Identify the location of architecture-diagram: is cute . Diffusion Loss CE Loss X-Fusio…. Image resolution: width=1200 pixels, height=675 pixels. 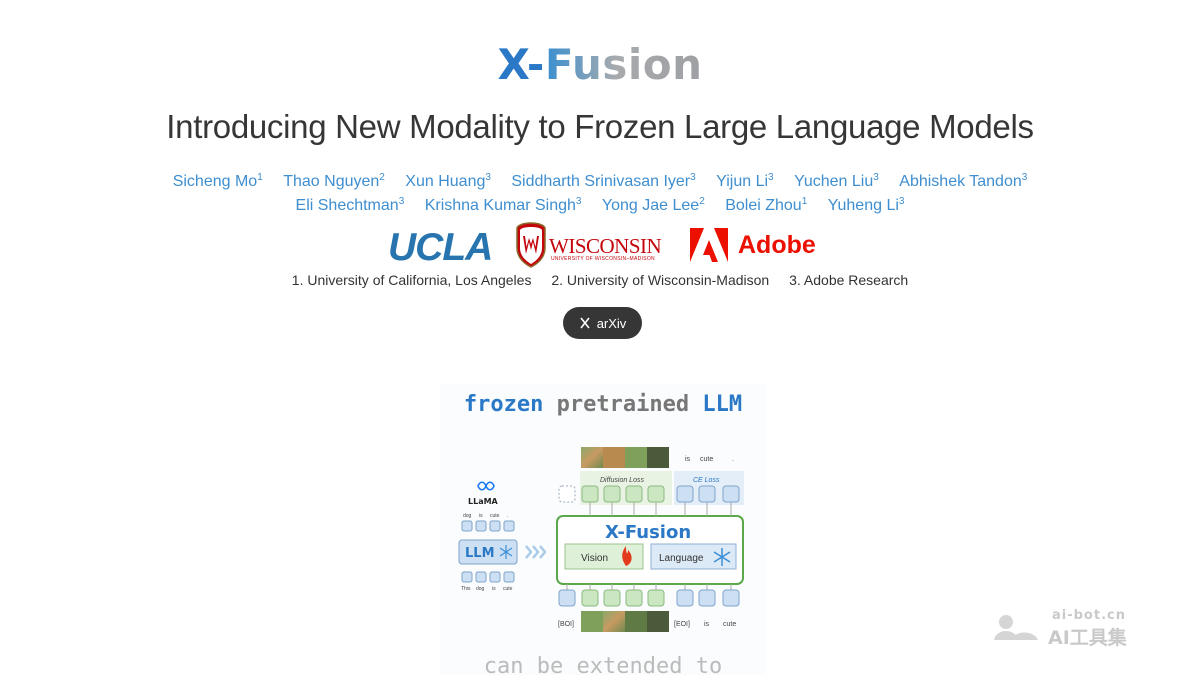
(601, 539).